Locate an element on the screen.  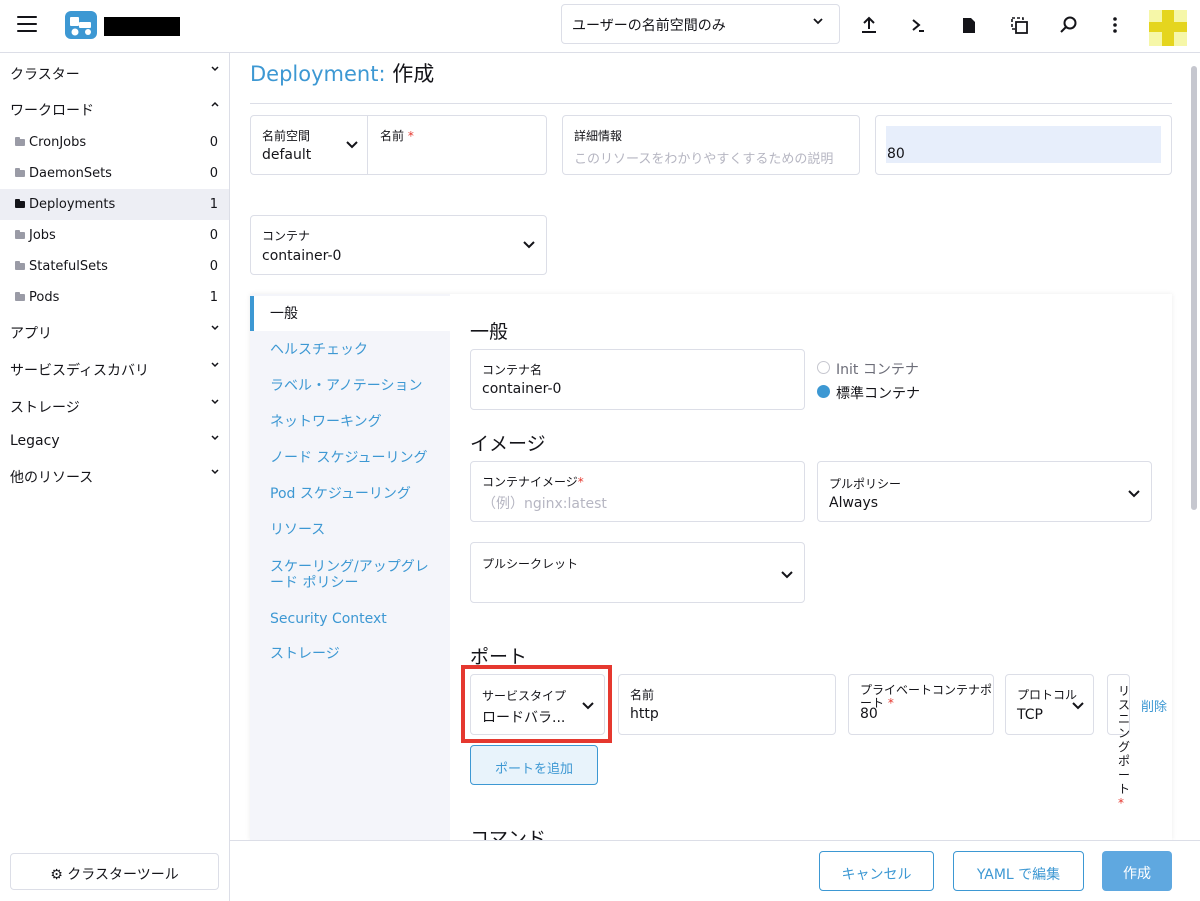
sidebar-group-legacy: Legacy is located at coordinates (115, 441).